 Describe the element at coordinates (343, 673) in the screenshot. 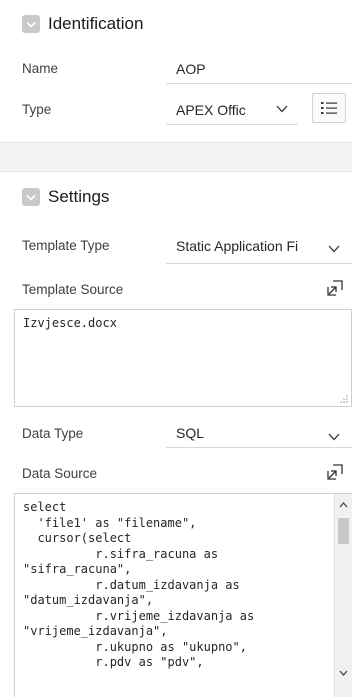

I see `arrow-down-icon` at that location.